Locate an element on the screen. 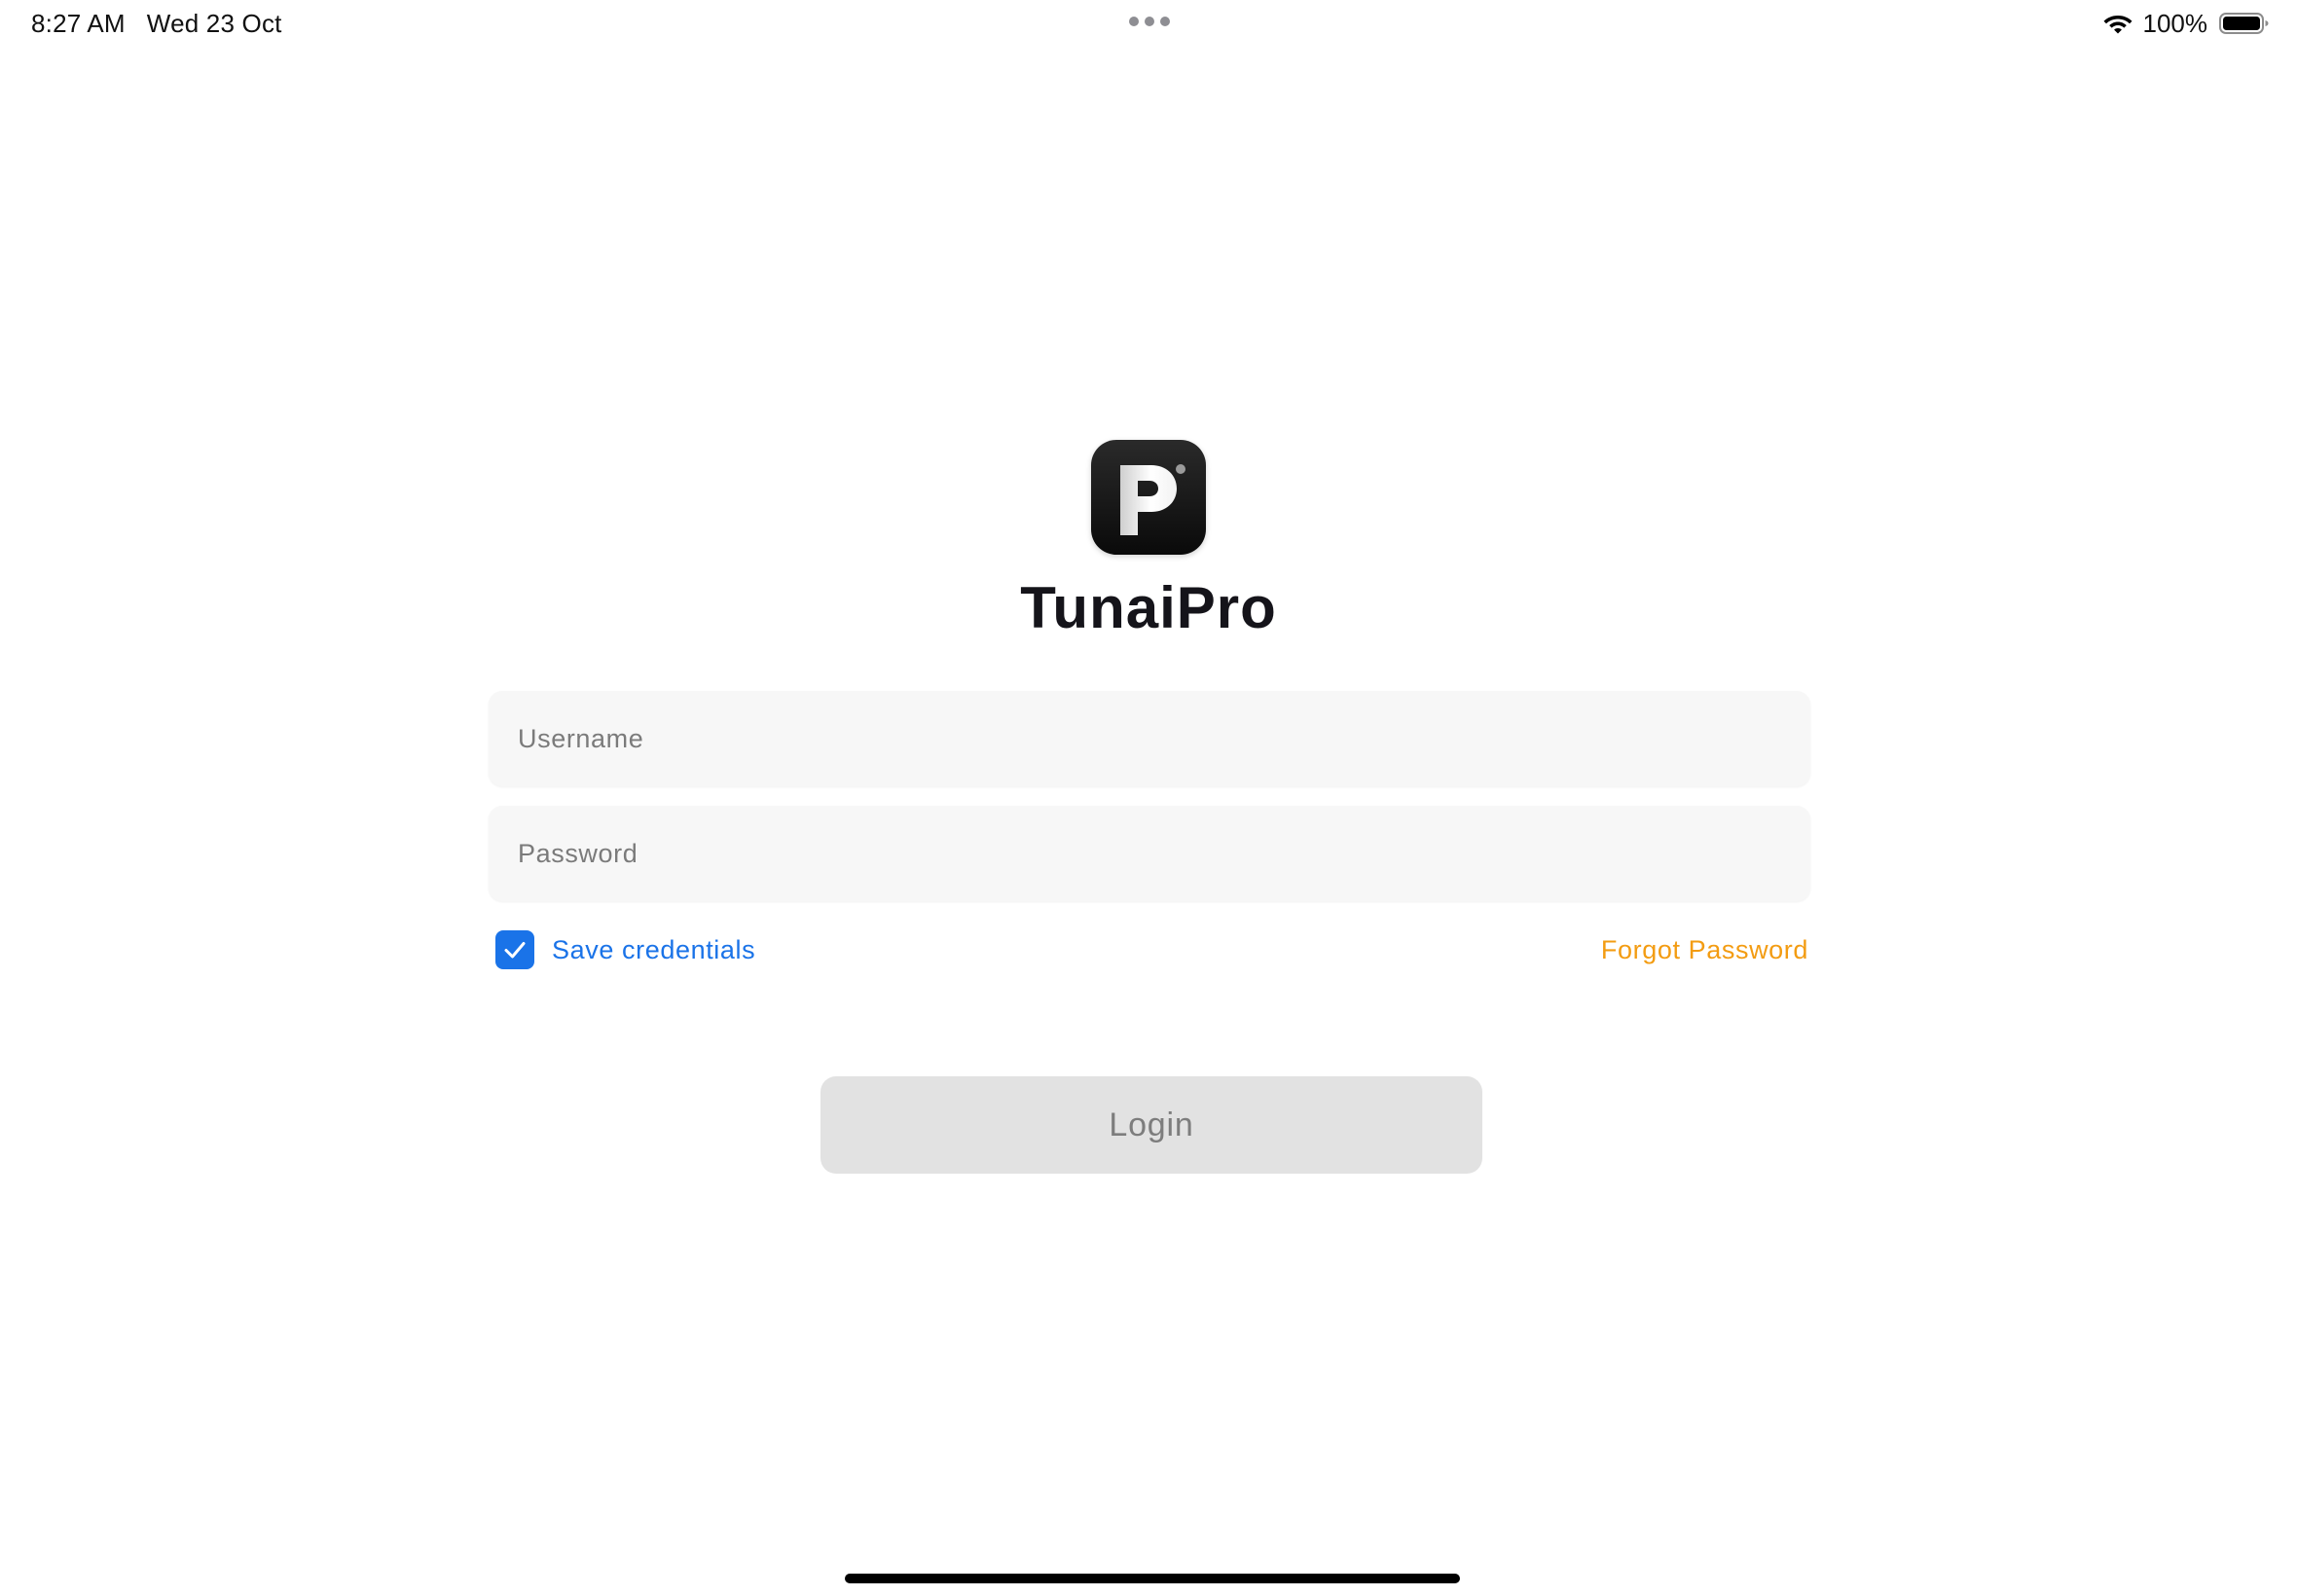  battery-full-icon is located at coordinates (2245, 23).